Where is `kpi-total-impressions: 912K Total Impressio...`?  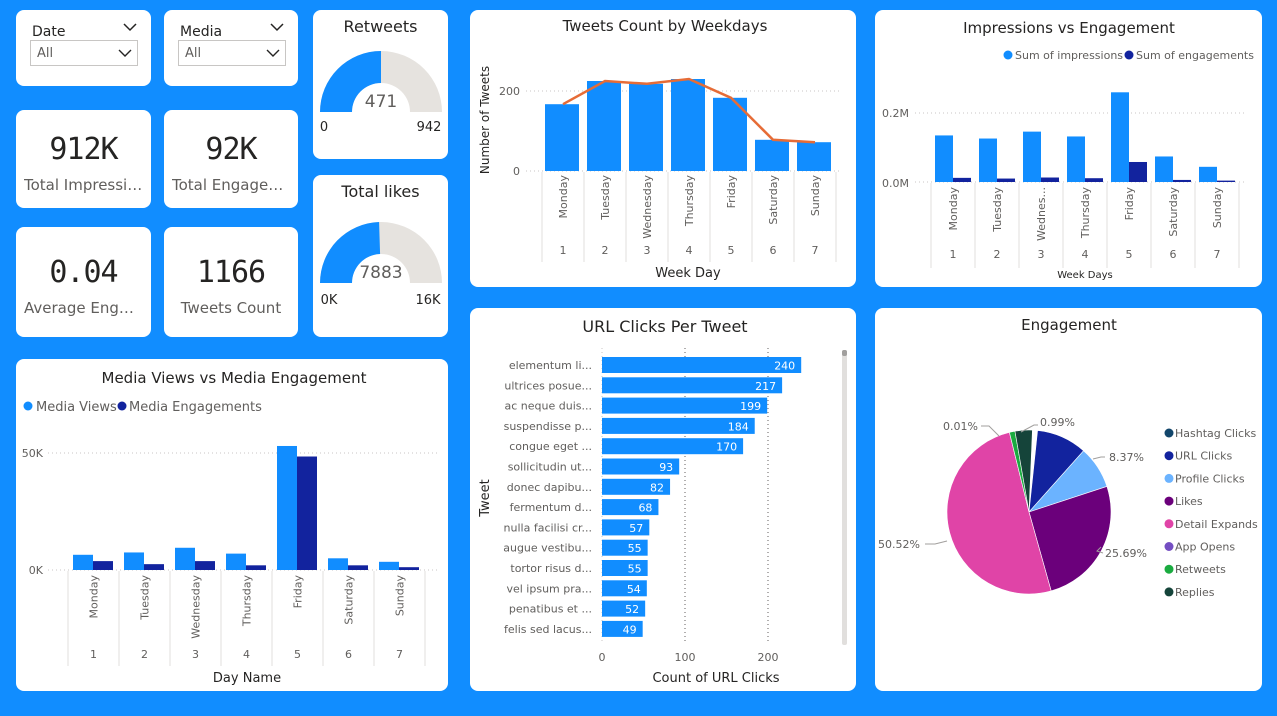 kpi-total-impressions: 912K Total Impressio... is located at coordinates (83, 159).